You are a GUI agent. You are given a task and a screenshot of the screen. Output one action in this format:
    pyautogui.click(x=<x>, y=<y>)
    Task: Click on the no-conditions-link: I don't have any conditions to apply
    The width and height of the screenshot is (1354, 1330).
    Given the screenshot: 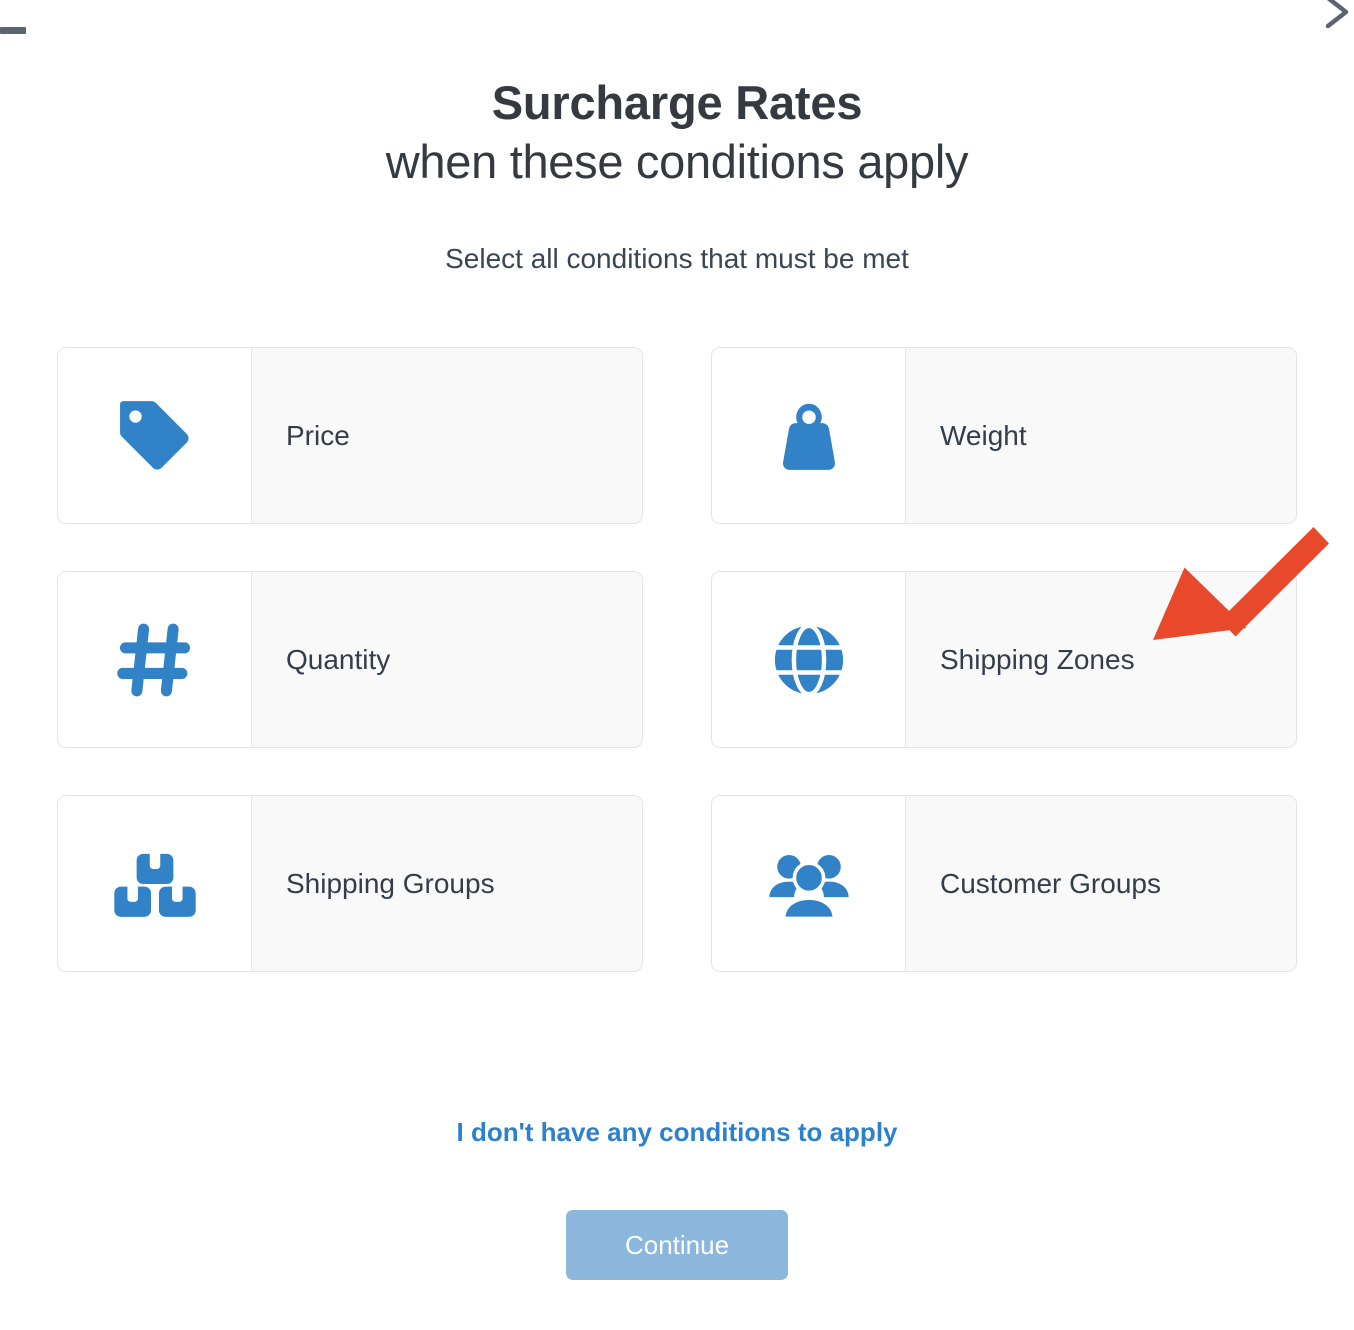 What is the action you would take?
    pyautogui.click(x=677, y=1132)
    